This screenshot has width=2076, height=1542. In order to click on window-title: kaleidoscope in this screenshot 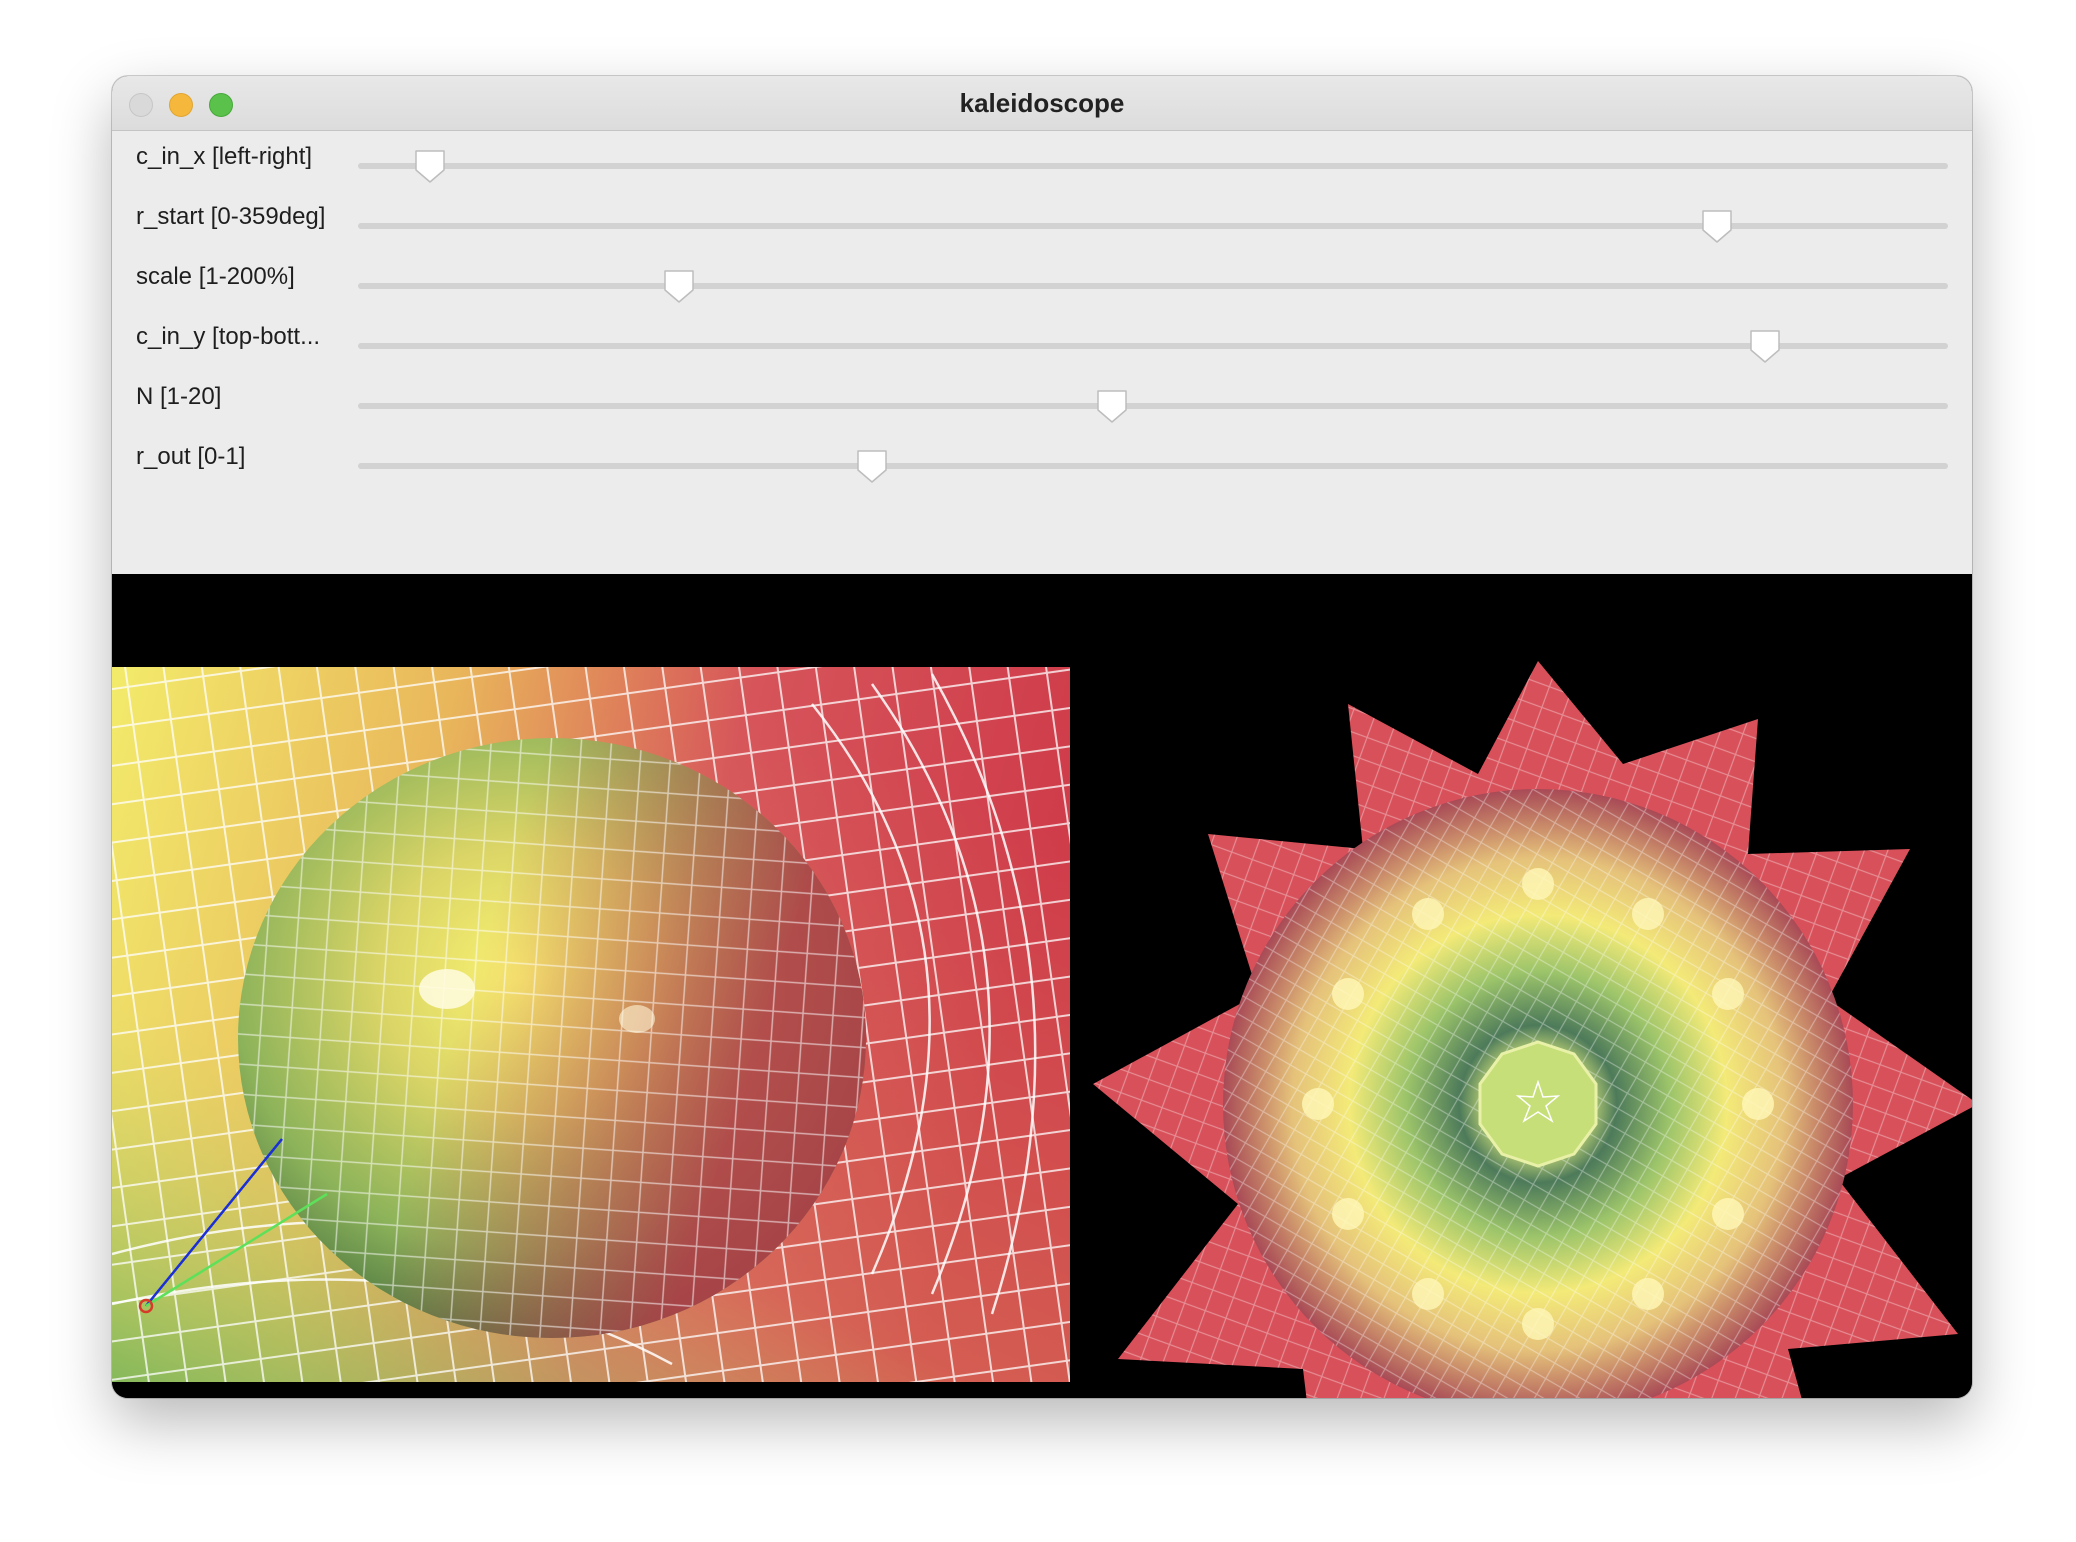, I will do `click(1042, 103)`.